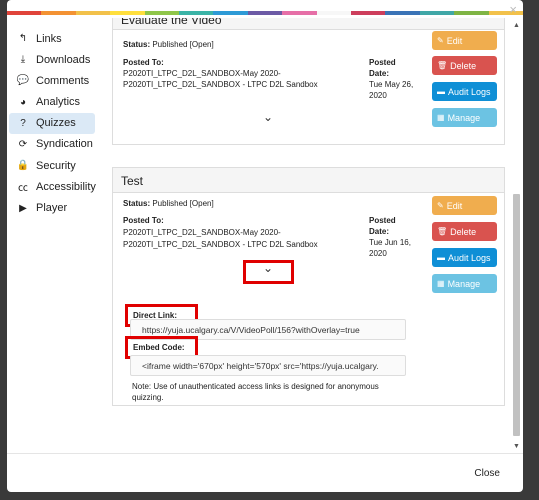  Describe the element at coordinates (202, 73) in the screenshot. I see `posted-to-line: P2020TI_LTPC_D2L_SANDBOX-May 2020-` at that location.